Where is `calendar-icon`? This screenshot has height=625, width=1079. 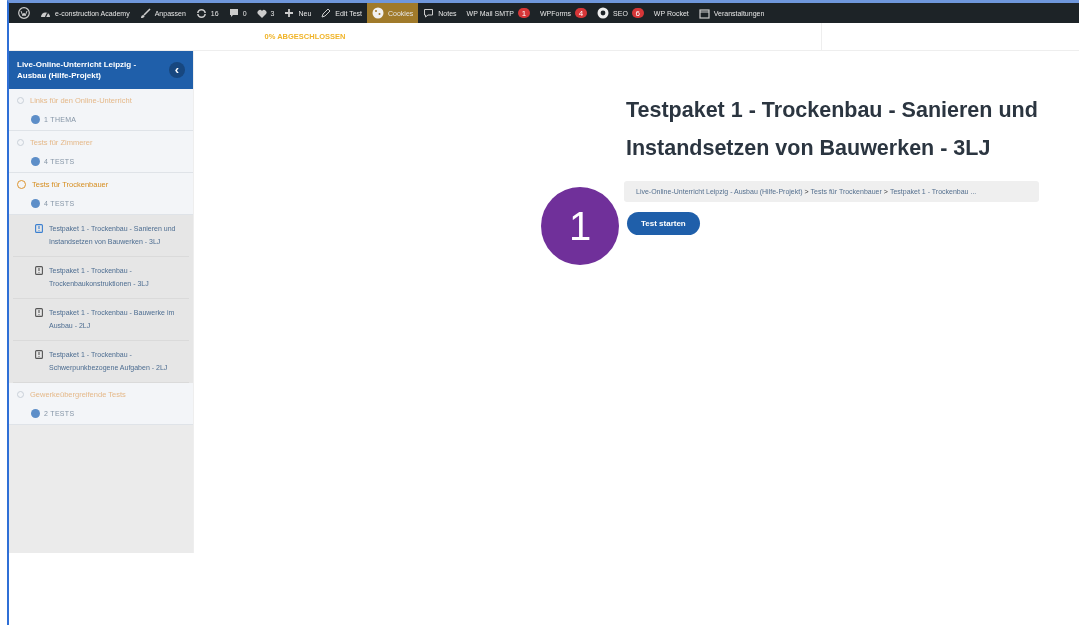
calendar-icon is located at coordinates (704, 13).